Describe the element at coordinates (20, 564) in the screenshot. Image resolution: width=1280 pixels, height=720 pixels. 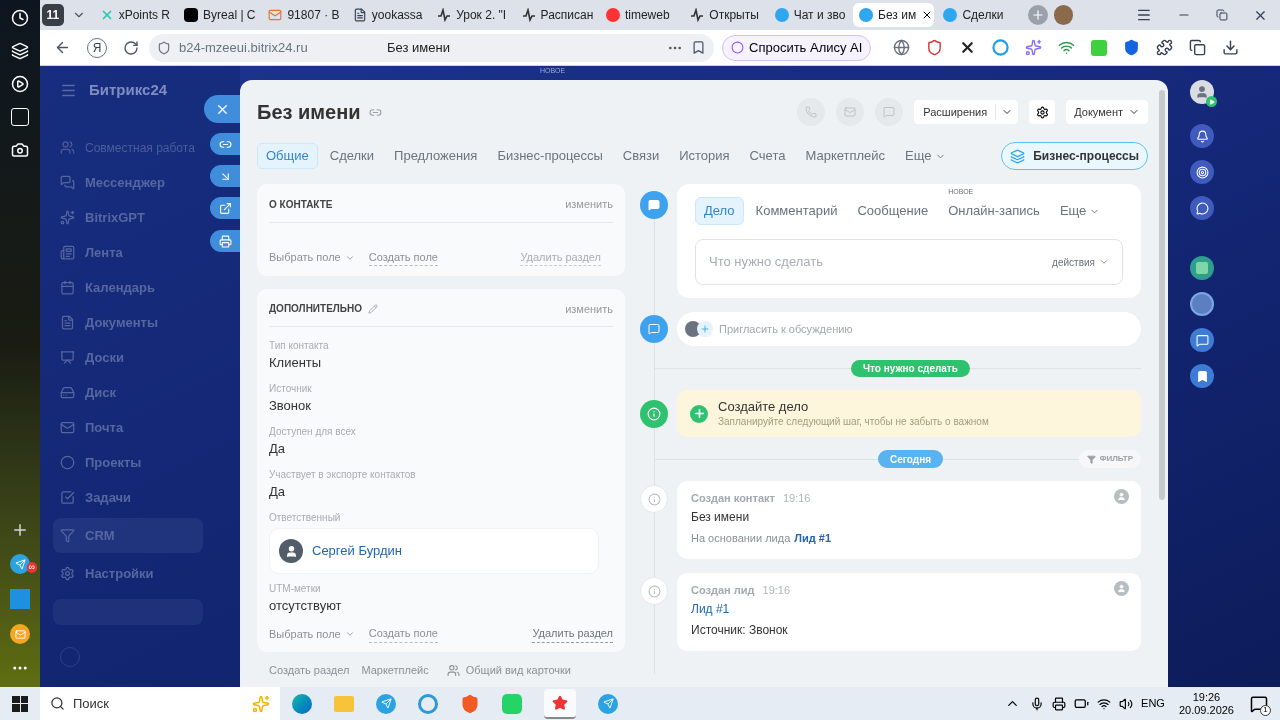
I see `telegram-icon` at that location.